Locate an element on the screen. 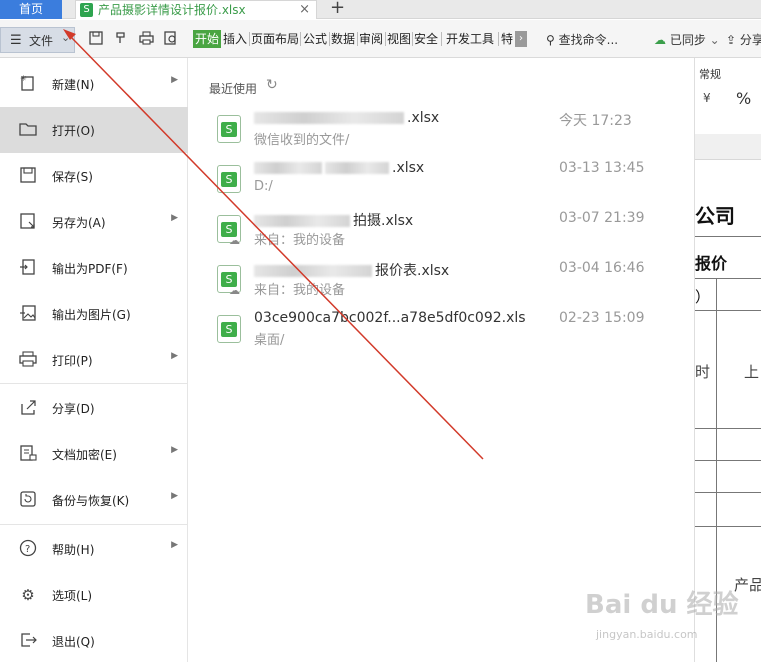 The height and width of the screenshot is (664, 761). menu-item-new: ✳ 新建(N) ▶ is located at coordinates (94, 84).